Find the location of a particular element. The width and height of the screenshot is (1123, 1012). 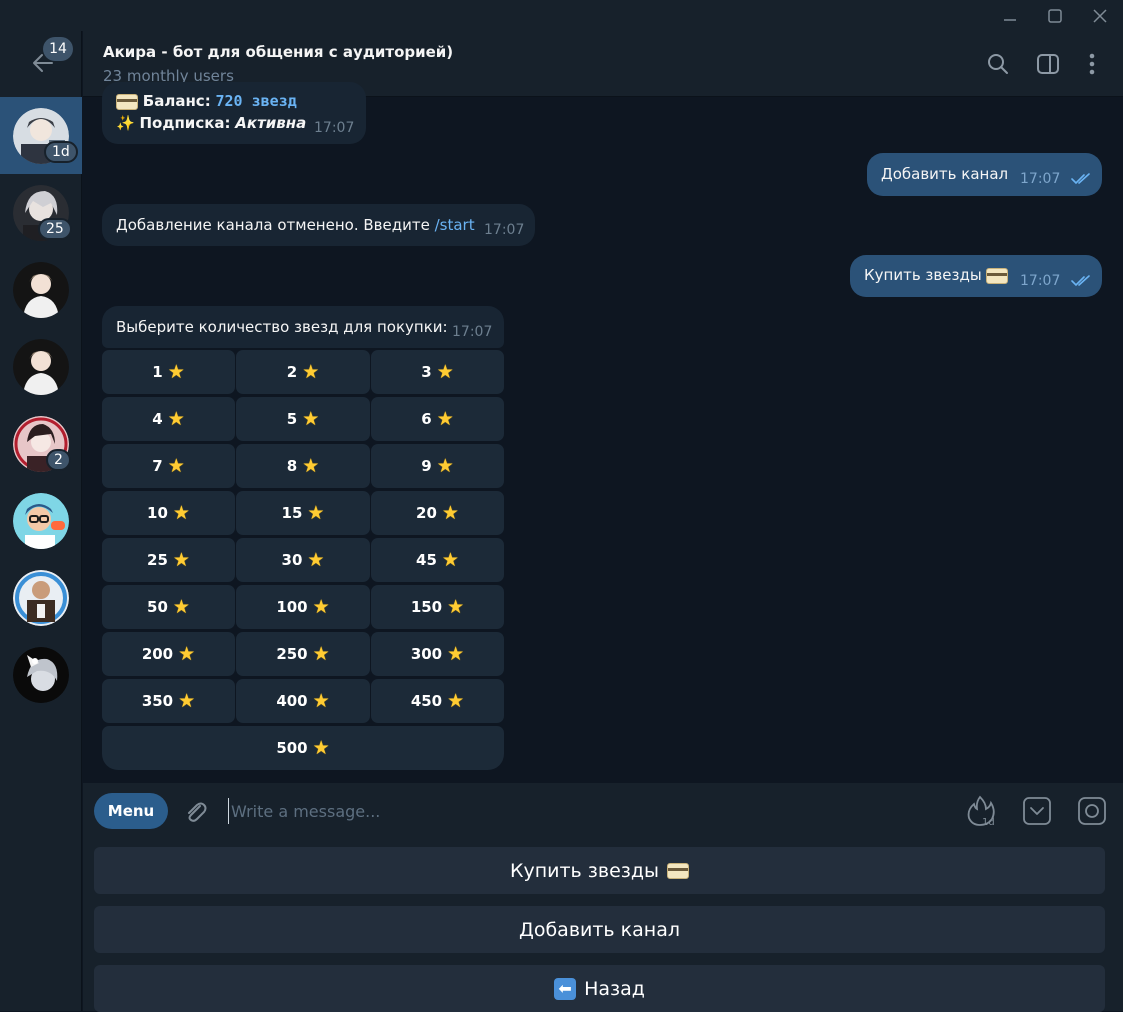

back-reply-button: ⬅ Назад is located at coordinates (599, 988).